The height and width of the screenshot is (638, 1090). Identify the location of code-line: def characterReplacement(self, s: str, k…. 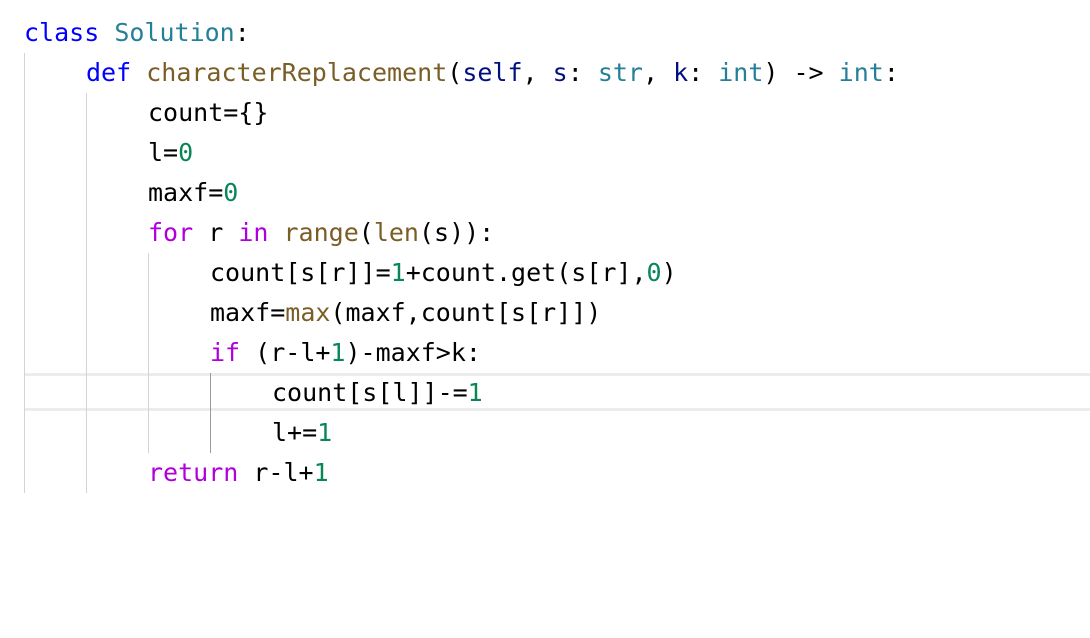
(545, 73).